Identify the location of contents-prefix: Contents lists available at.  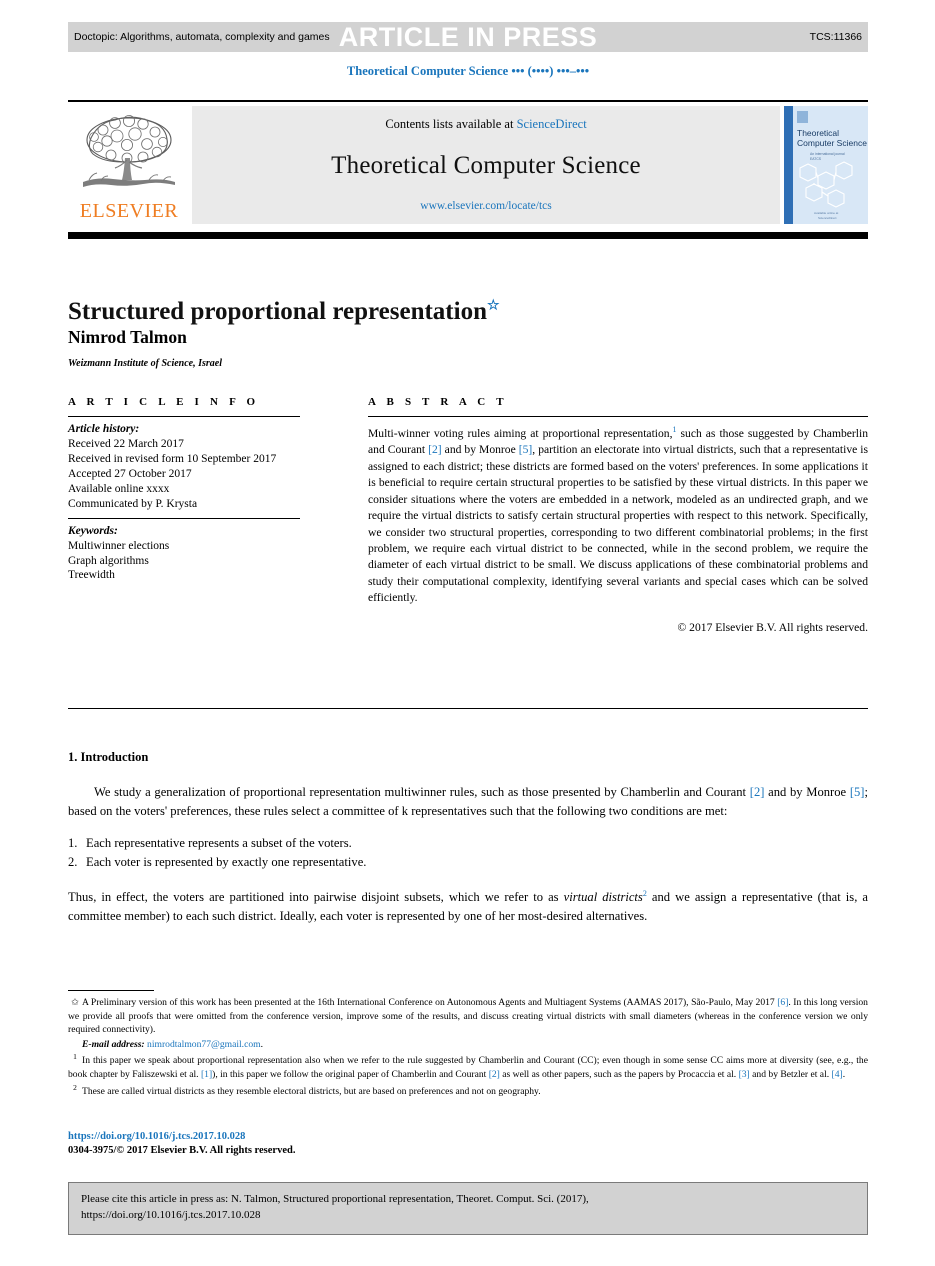
(451, 124).